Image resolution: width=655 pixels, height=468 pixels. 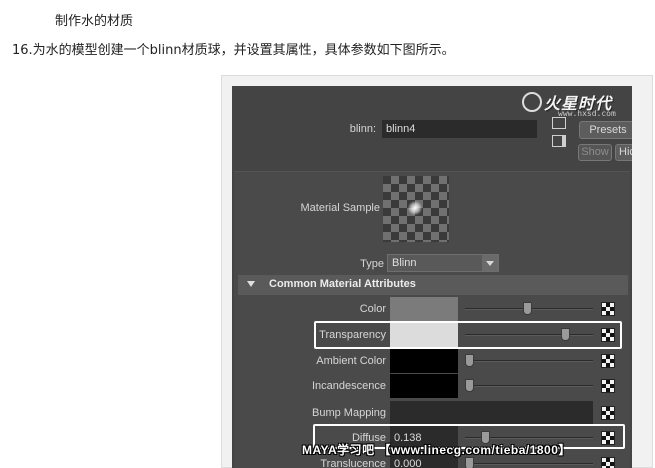 What do you see at coordinates (529, 361) in the screenshot?
I see `ambient-color-slider-track` at bounding box center [529, 361].